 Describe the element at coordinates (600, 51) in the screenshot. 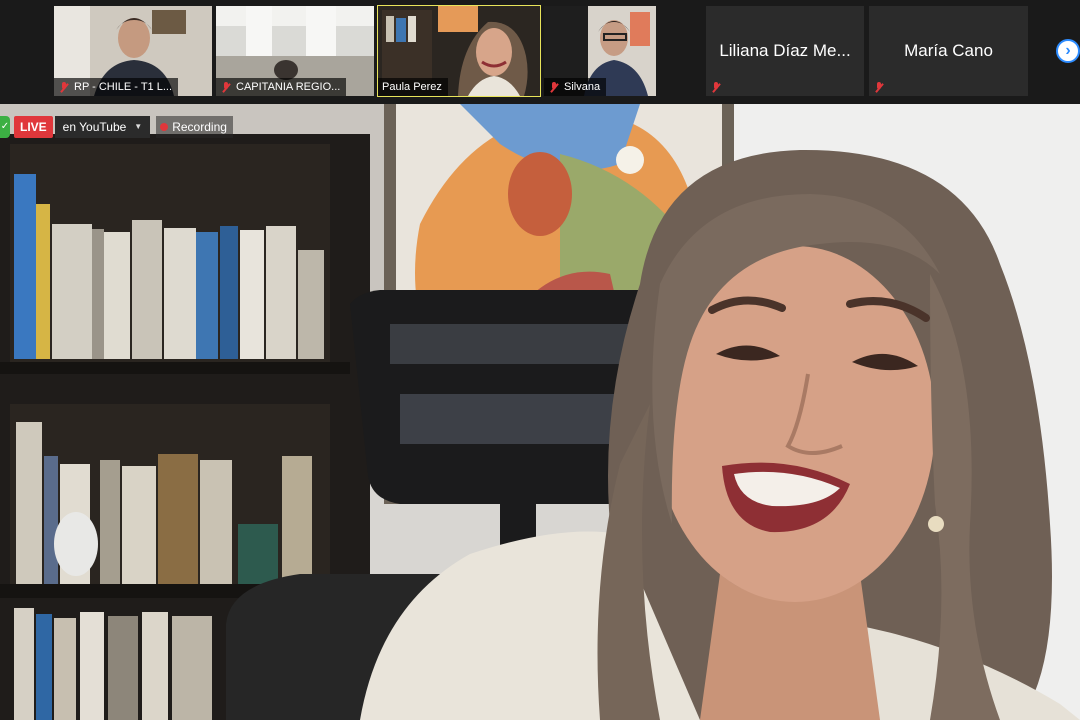

I see `participant-tile-4: Silvana` at that location.